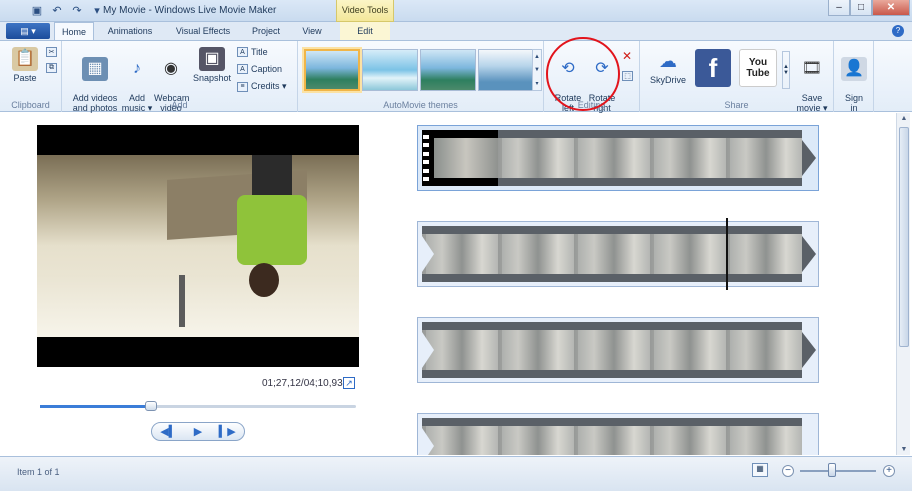 This screenshot has width=912, height=491. I want to click on music-note-icon: ♪, so click(137, 68).